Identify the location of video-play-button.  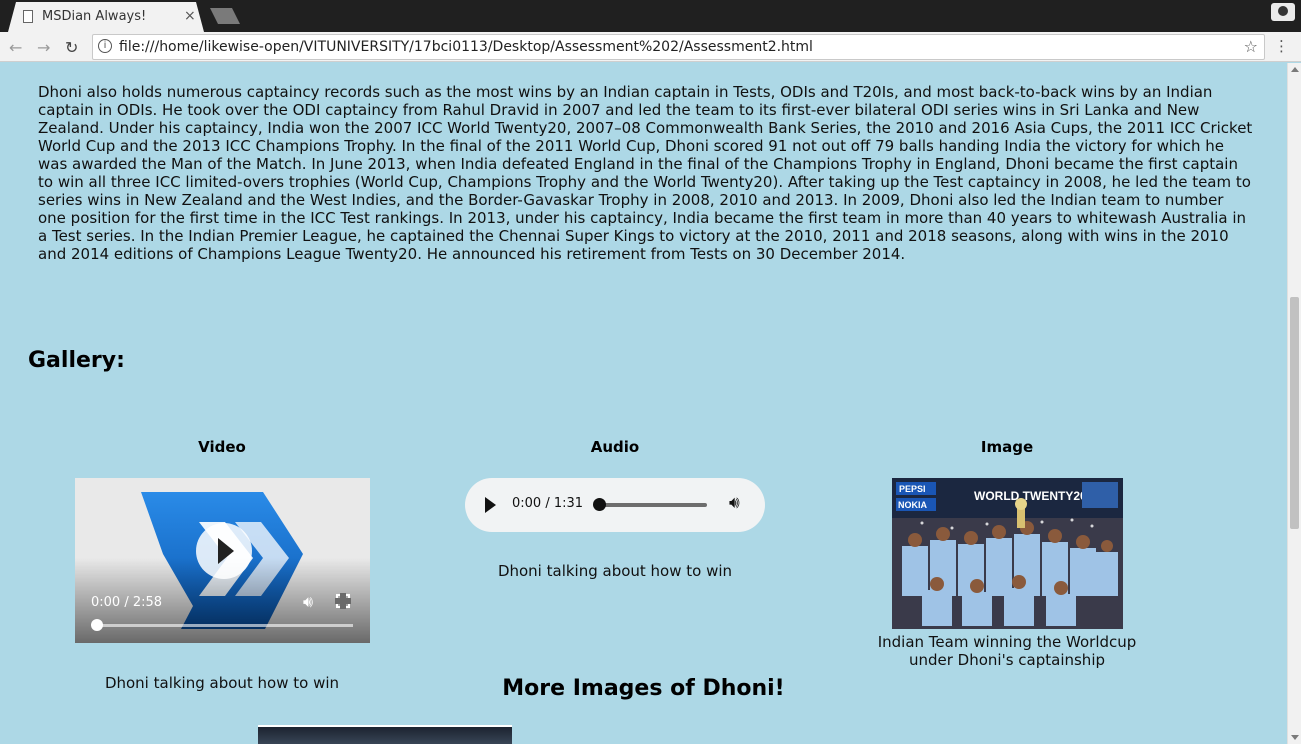
(224, 551).